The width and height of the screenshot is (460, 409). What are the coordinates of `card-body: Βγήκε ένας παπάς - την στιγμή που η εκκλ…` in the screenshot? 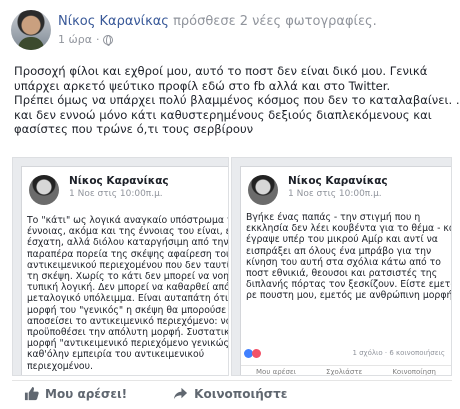 It's located at (349, 257).